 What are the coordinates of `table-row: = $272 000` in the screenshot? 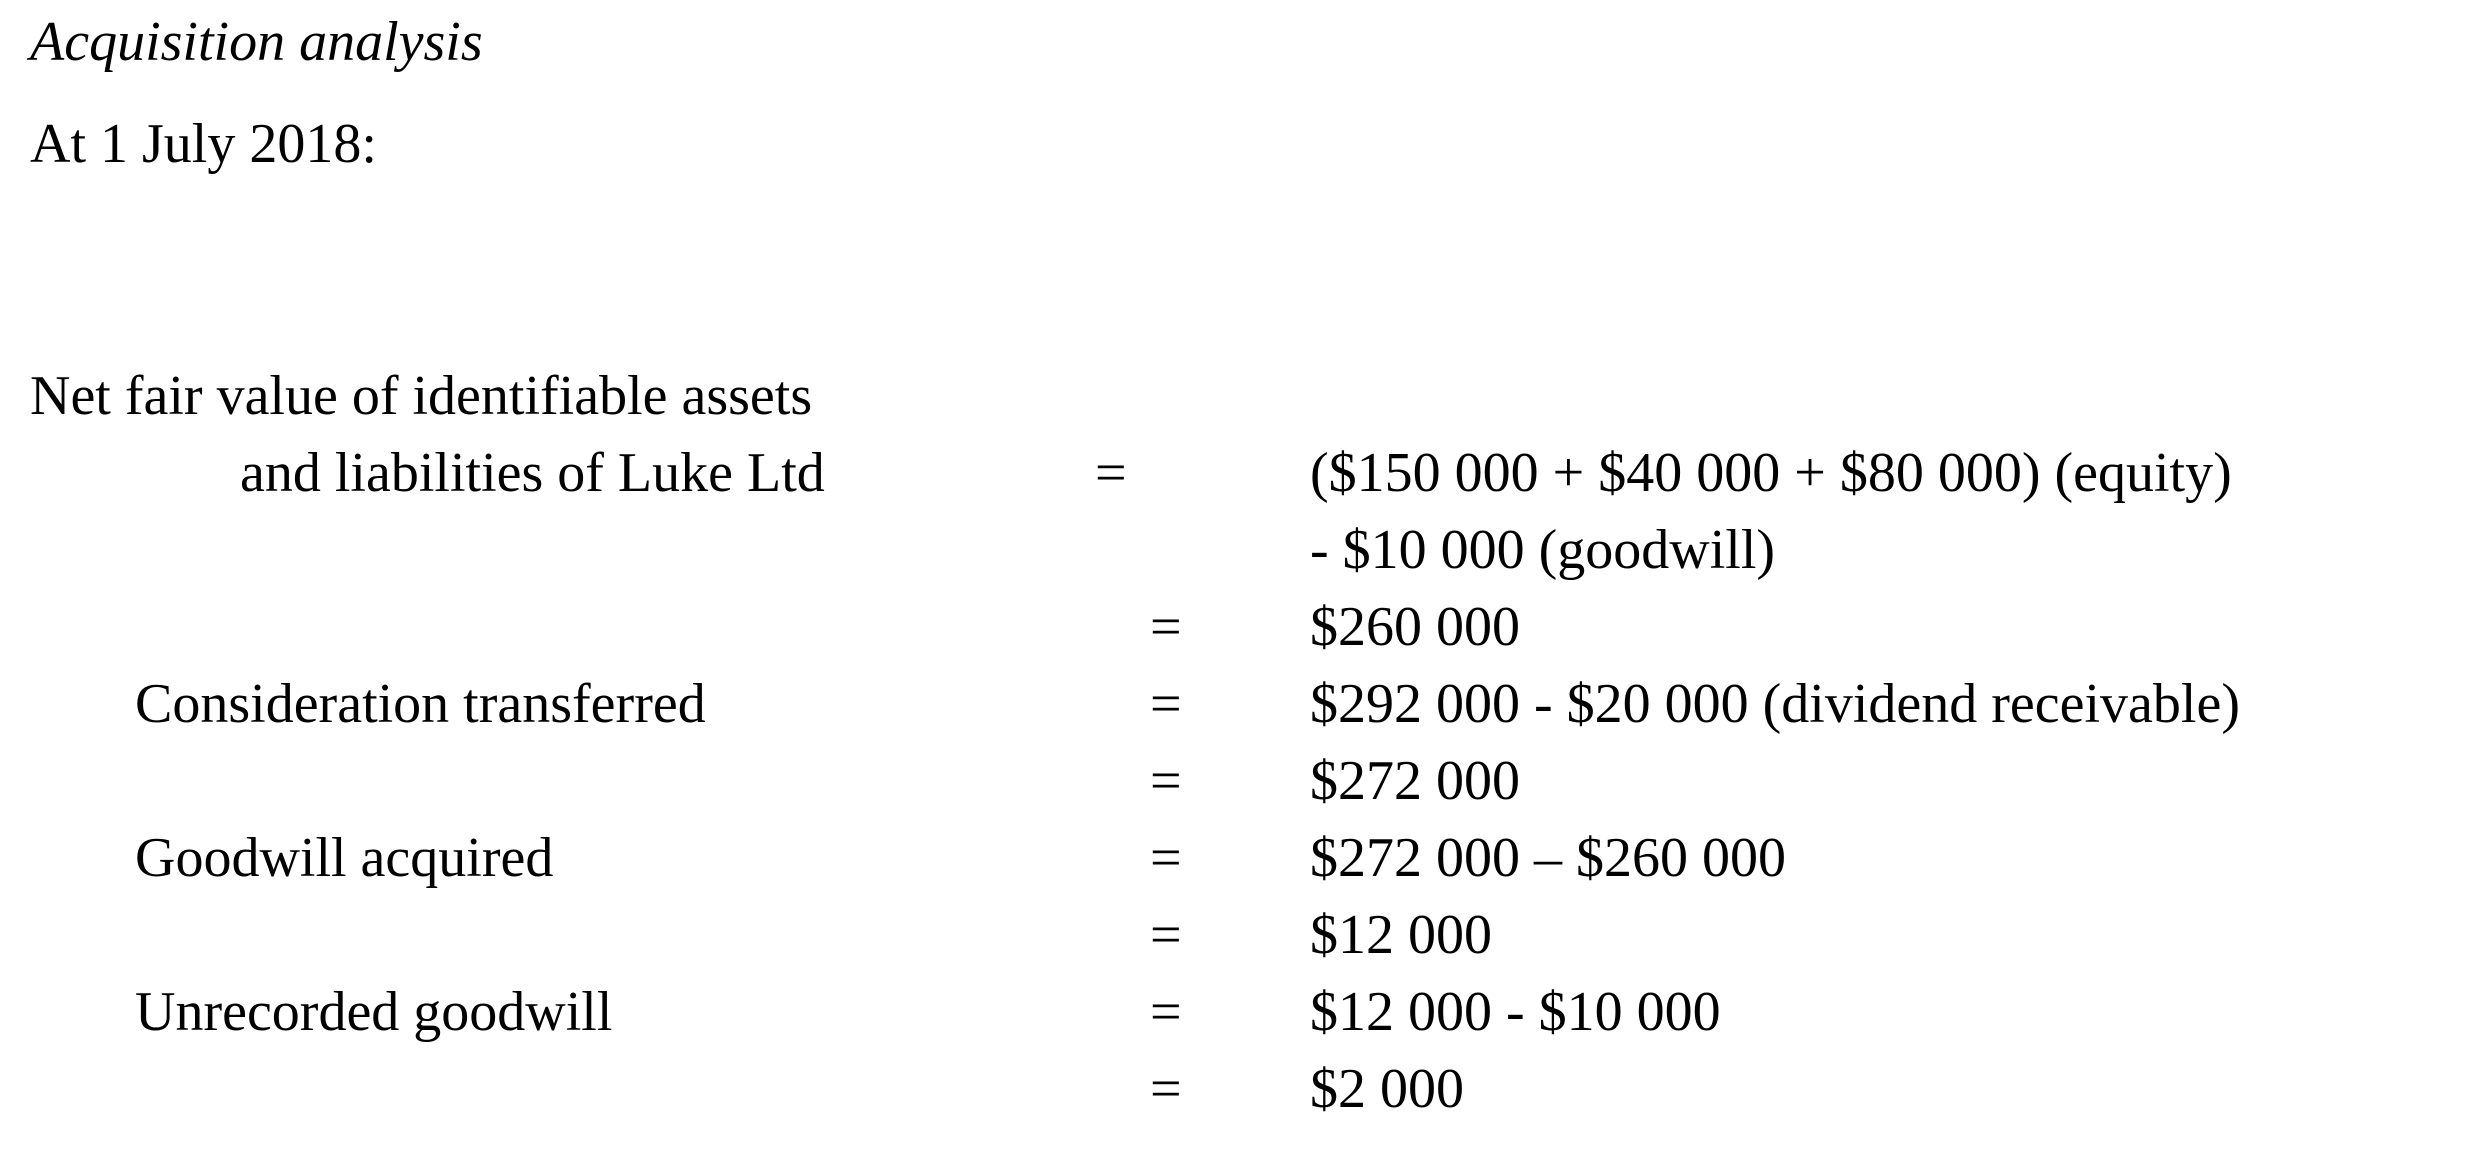 It's located at (1243, 781).